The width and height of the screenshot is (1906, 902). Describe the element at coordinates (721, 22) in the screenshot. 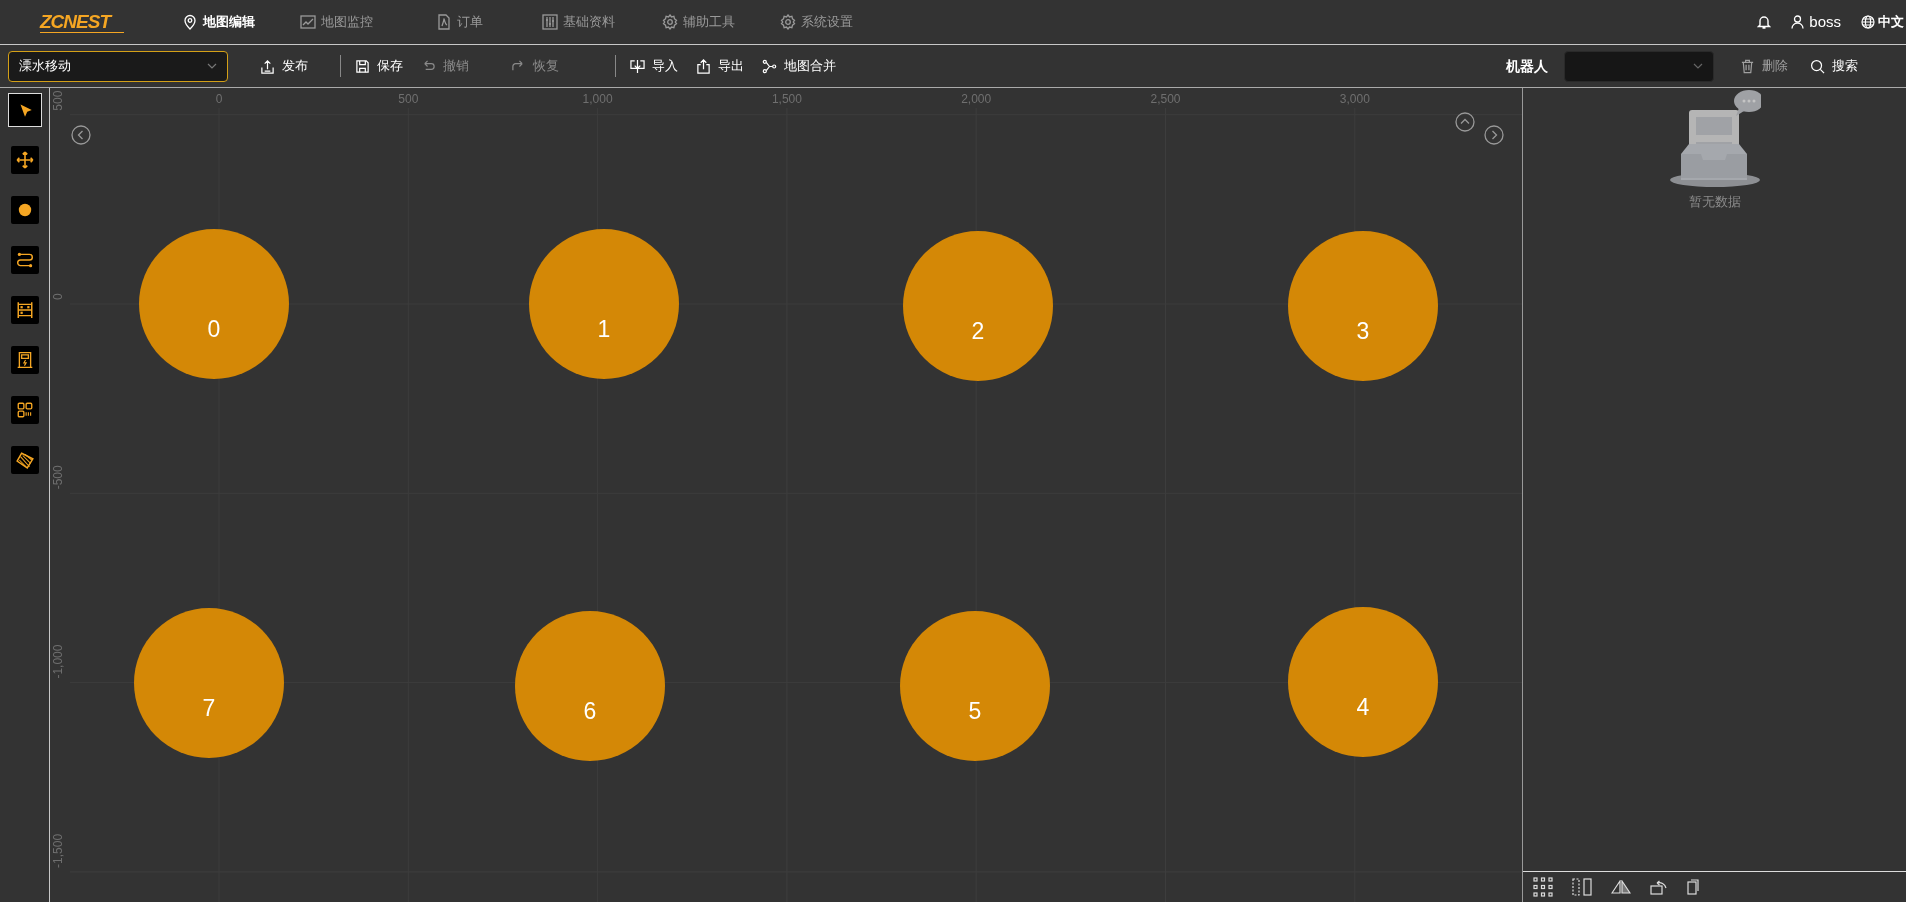

I see `nav-tab: 辅助工具` at that location.